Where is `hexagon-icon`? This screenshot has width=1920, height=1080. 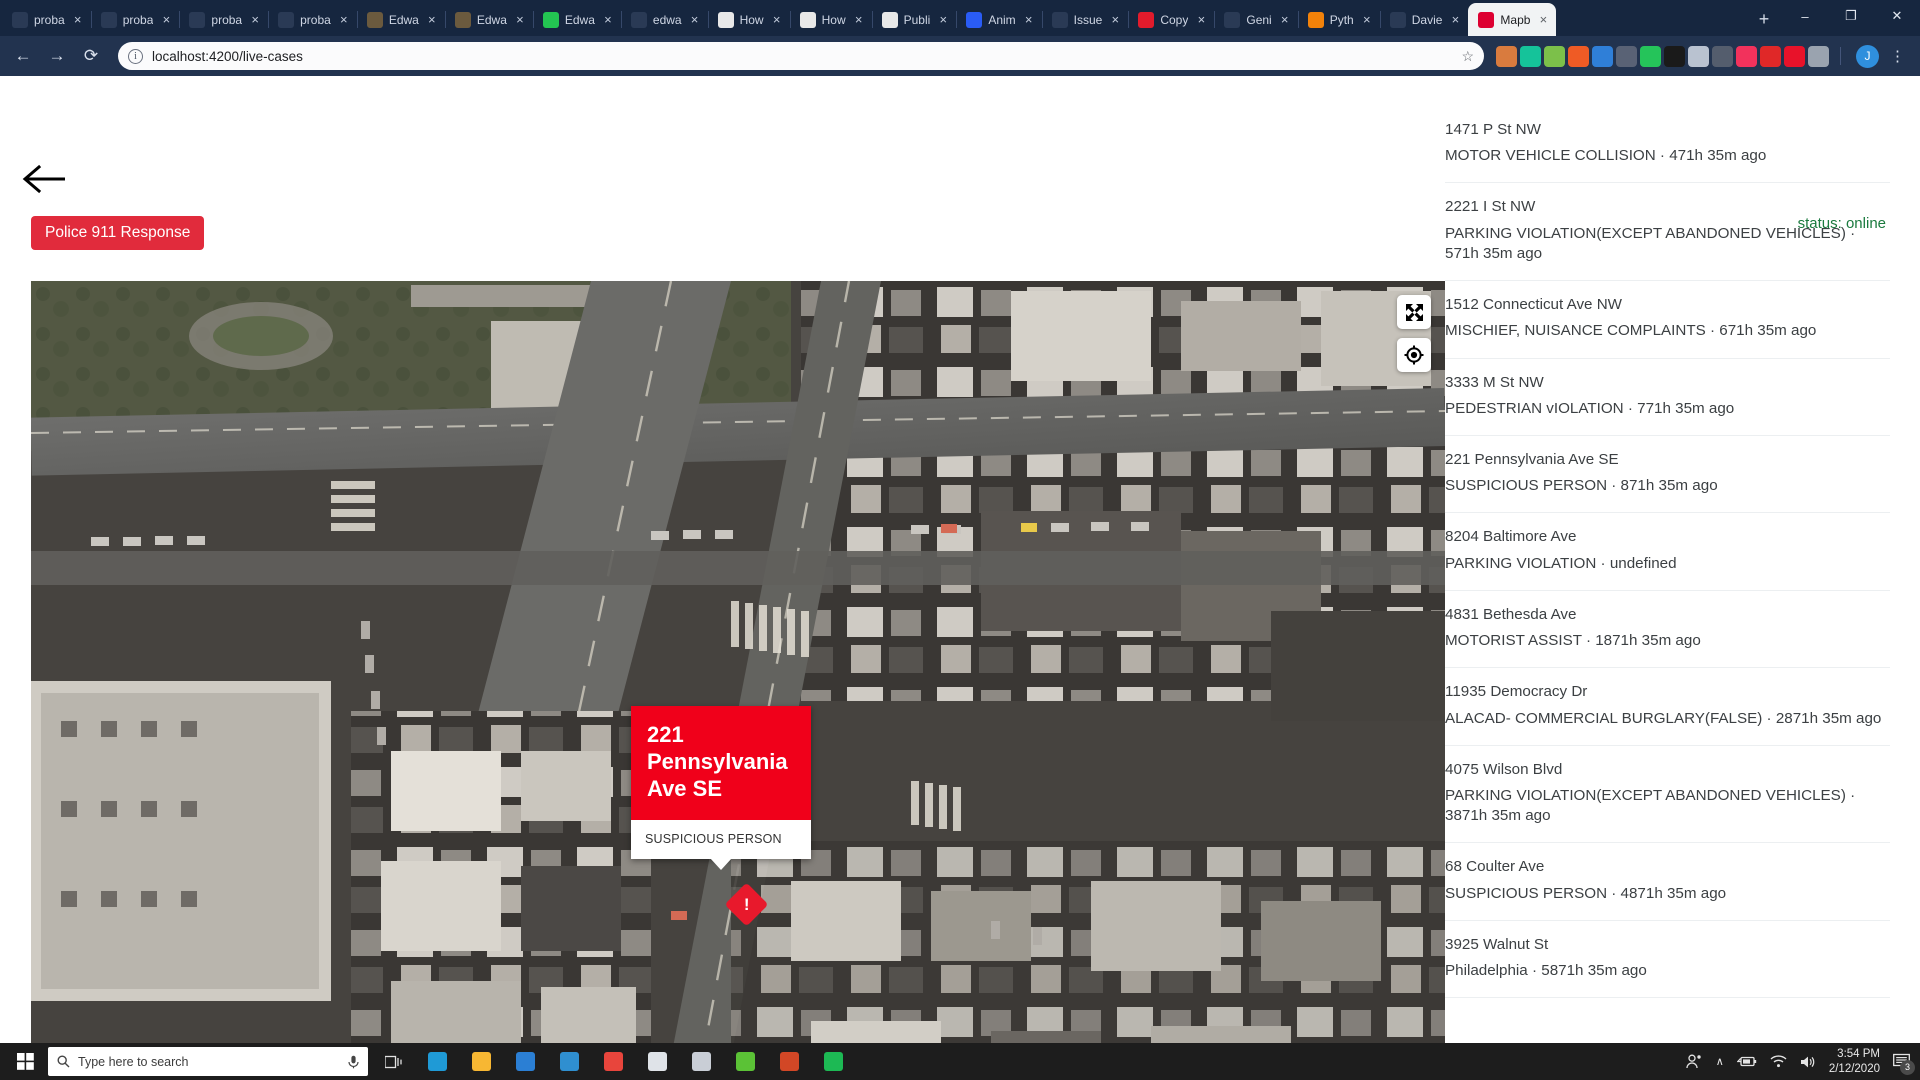 hexagon-icon is located at coordinates (1698, 56).